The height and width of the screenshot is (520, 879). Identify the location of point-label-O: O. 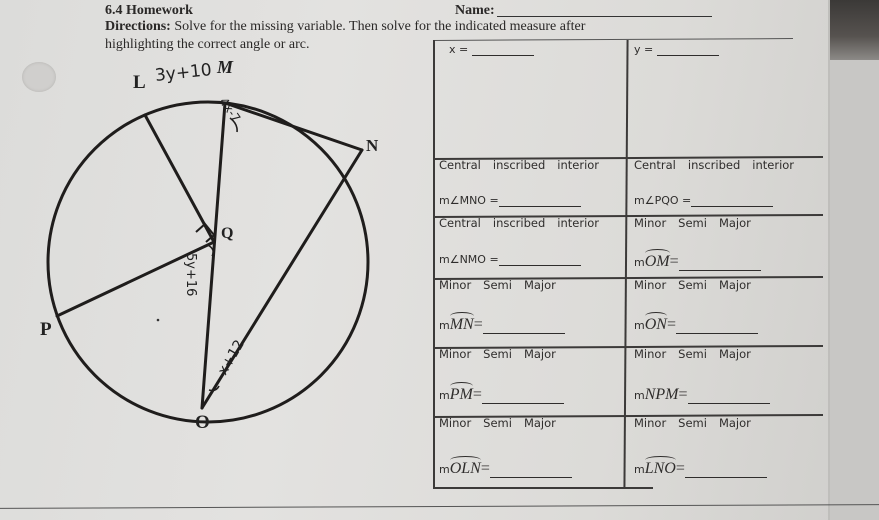
(202, 422).